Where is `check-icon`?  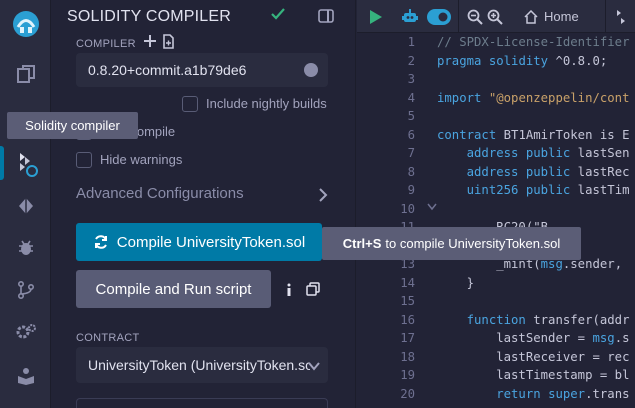 check-icon is located at coordinates (278, 16).